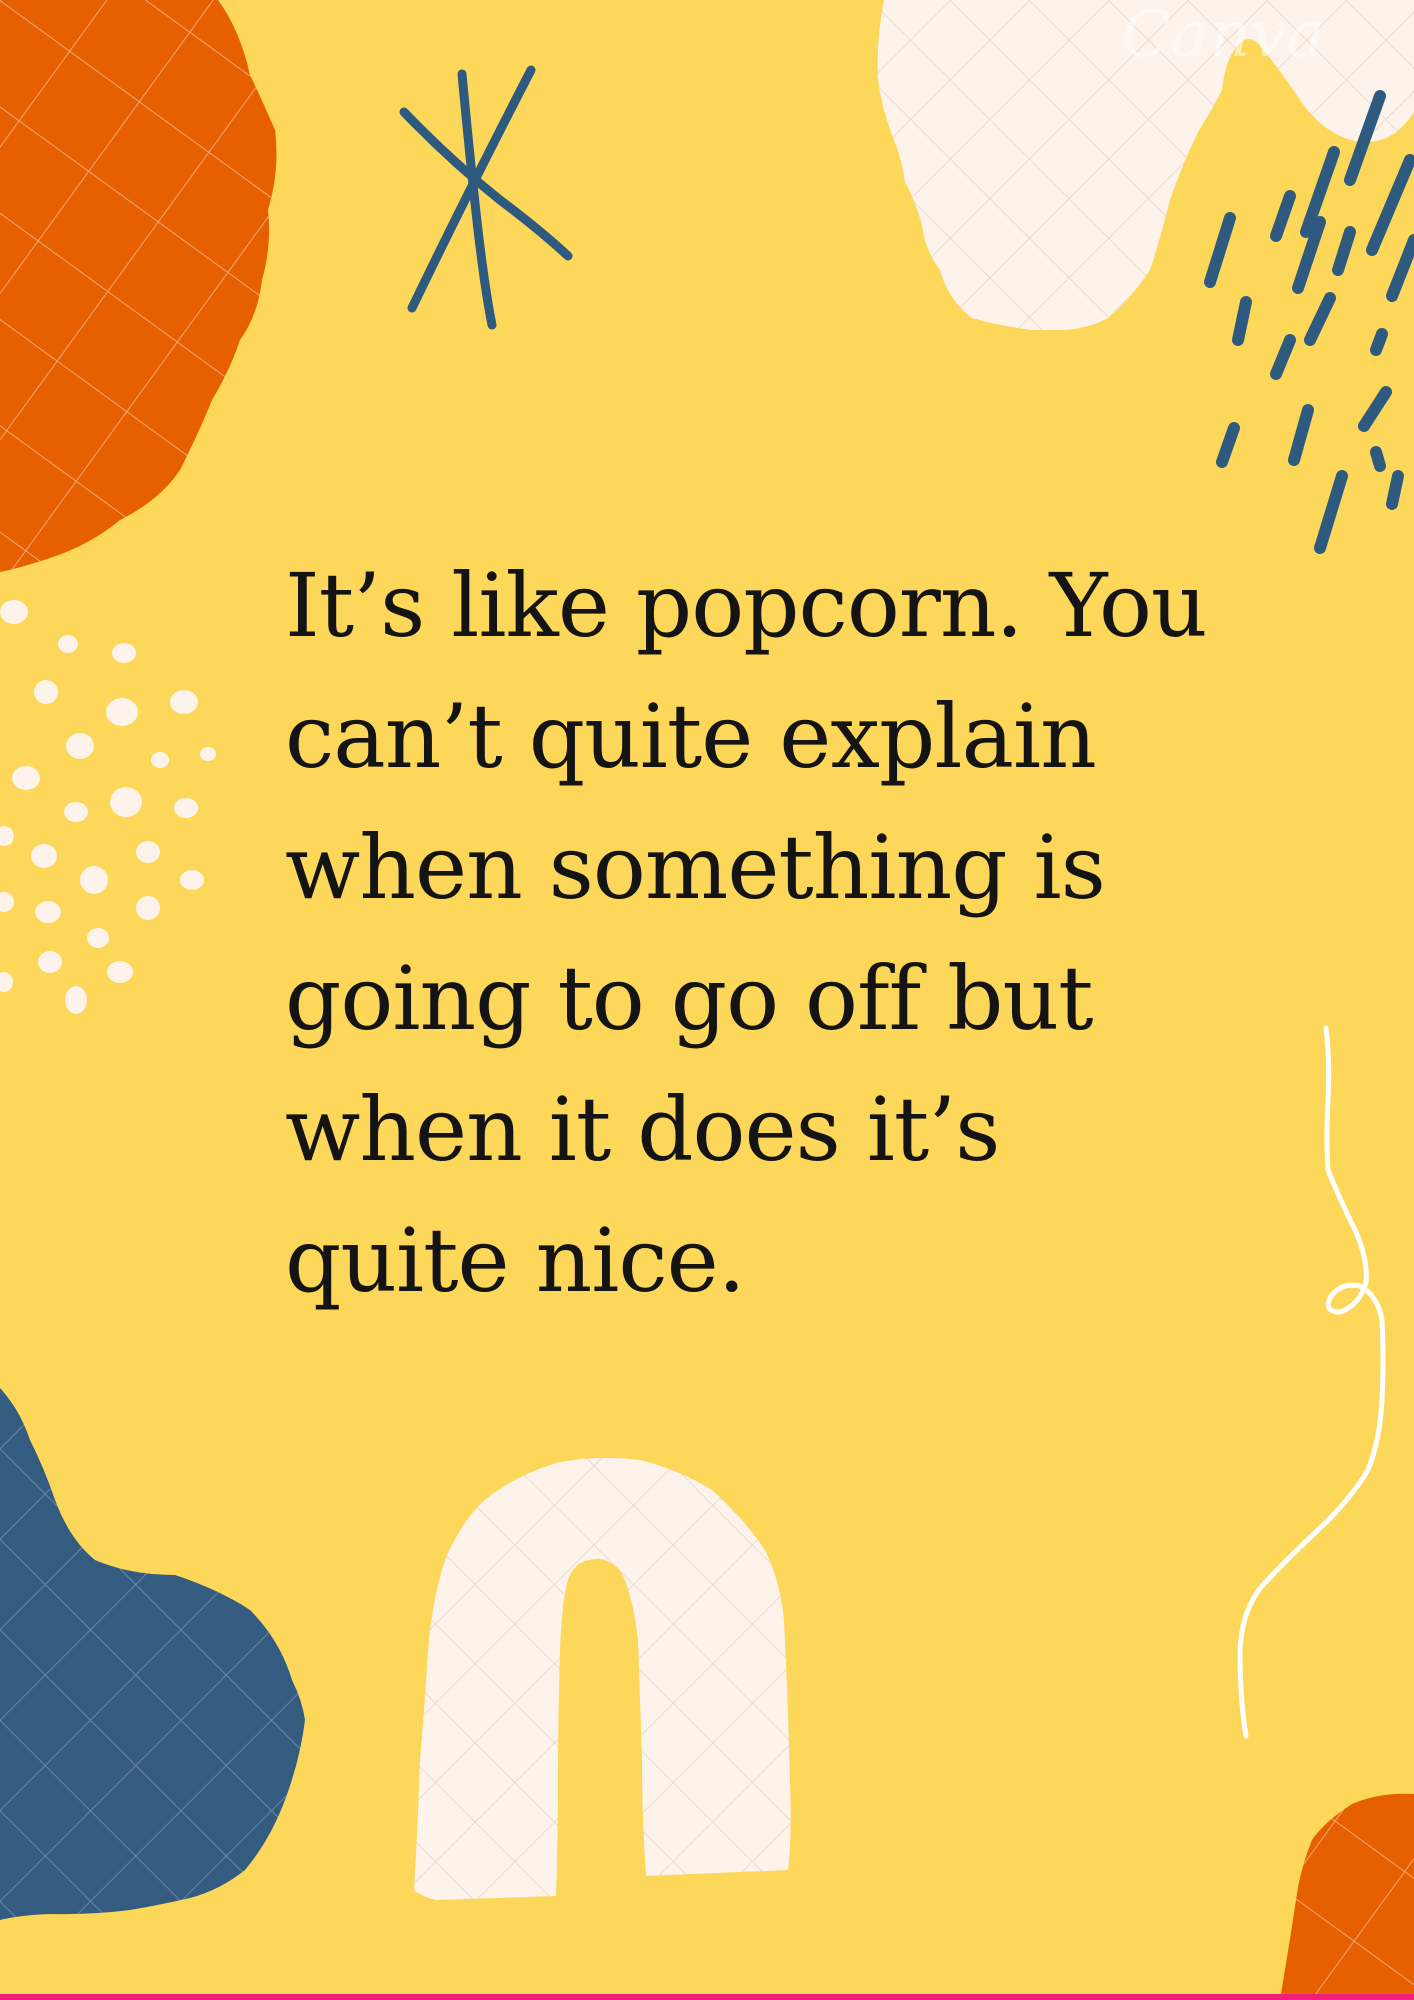  What do you see at coordinates (108, 807) in the screenshot?
I see `dot-cluster-icon` at bounding box center [108, 807].